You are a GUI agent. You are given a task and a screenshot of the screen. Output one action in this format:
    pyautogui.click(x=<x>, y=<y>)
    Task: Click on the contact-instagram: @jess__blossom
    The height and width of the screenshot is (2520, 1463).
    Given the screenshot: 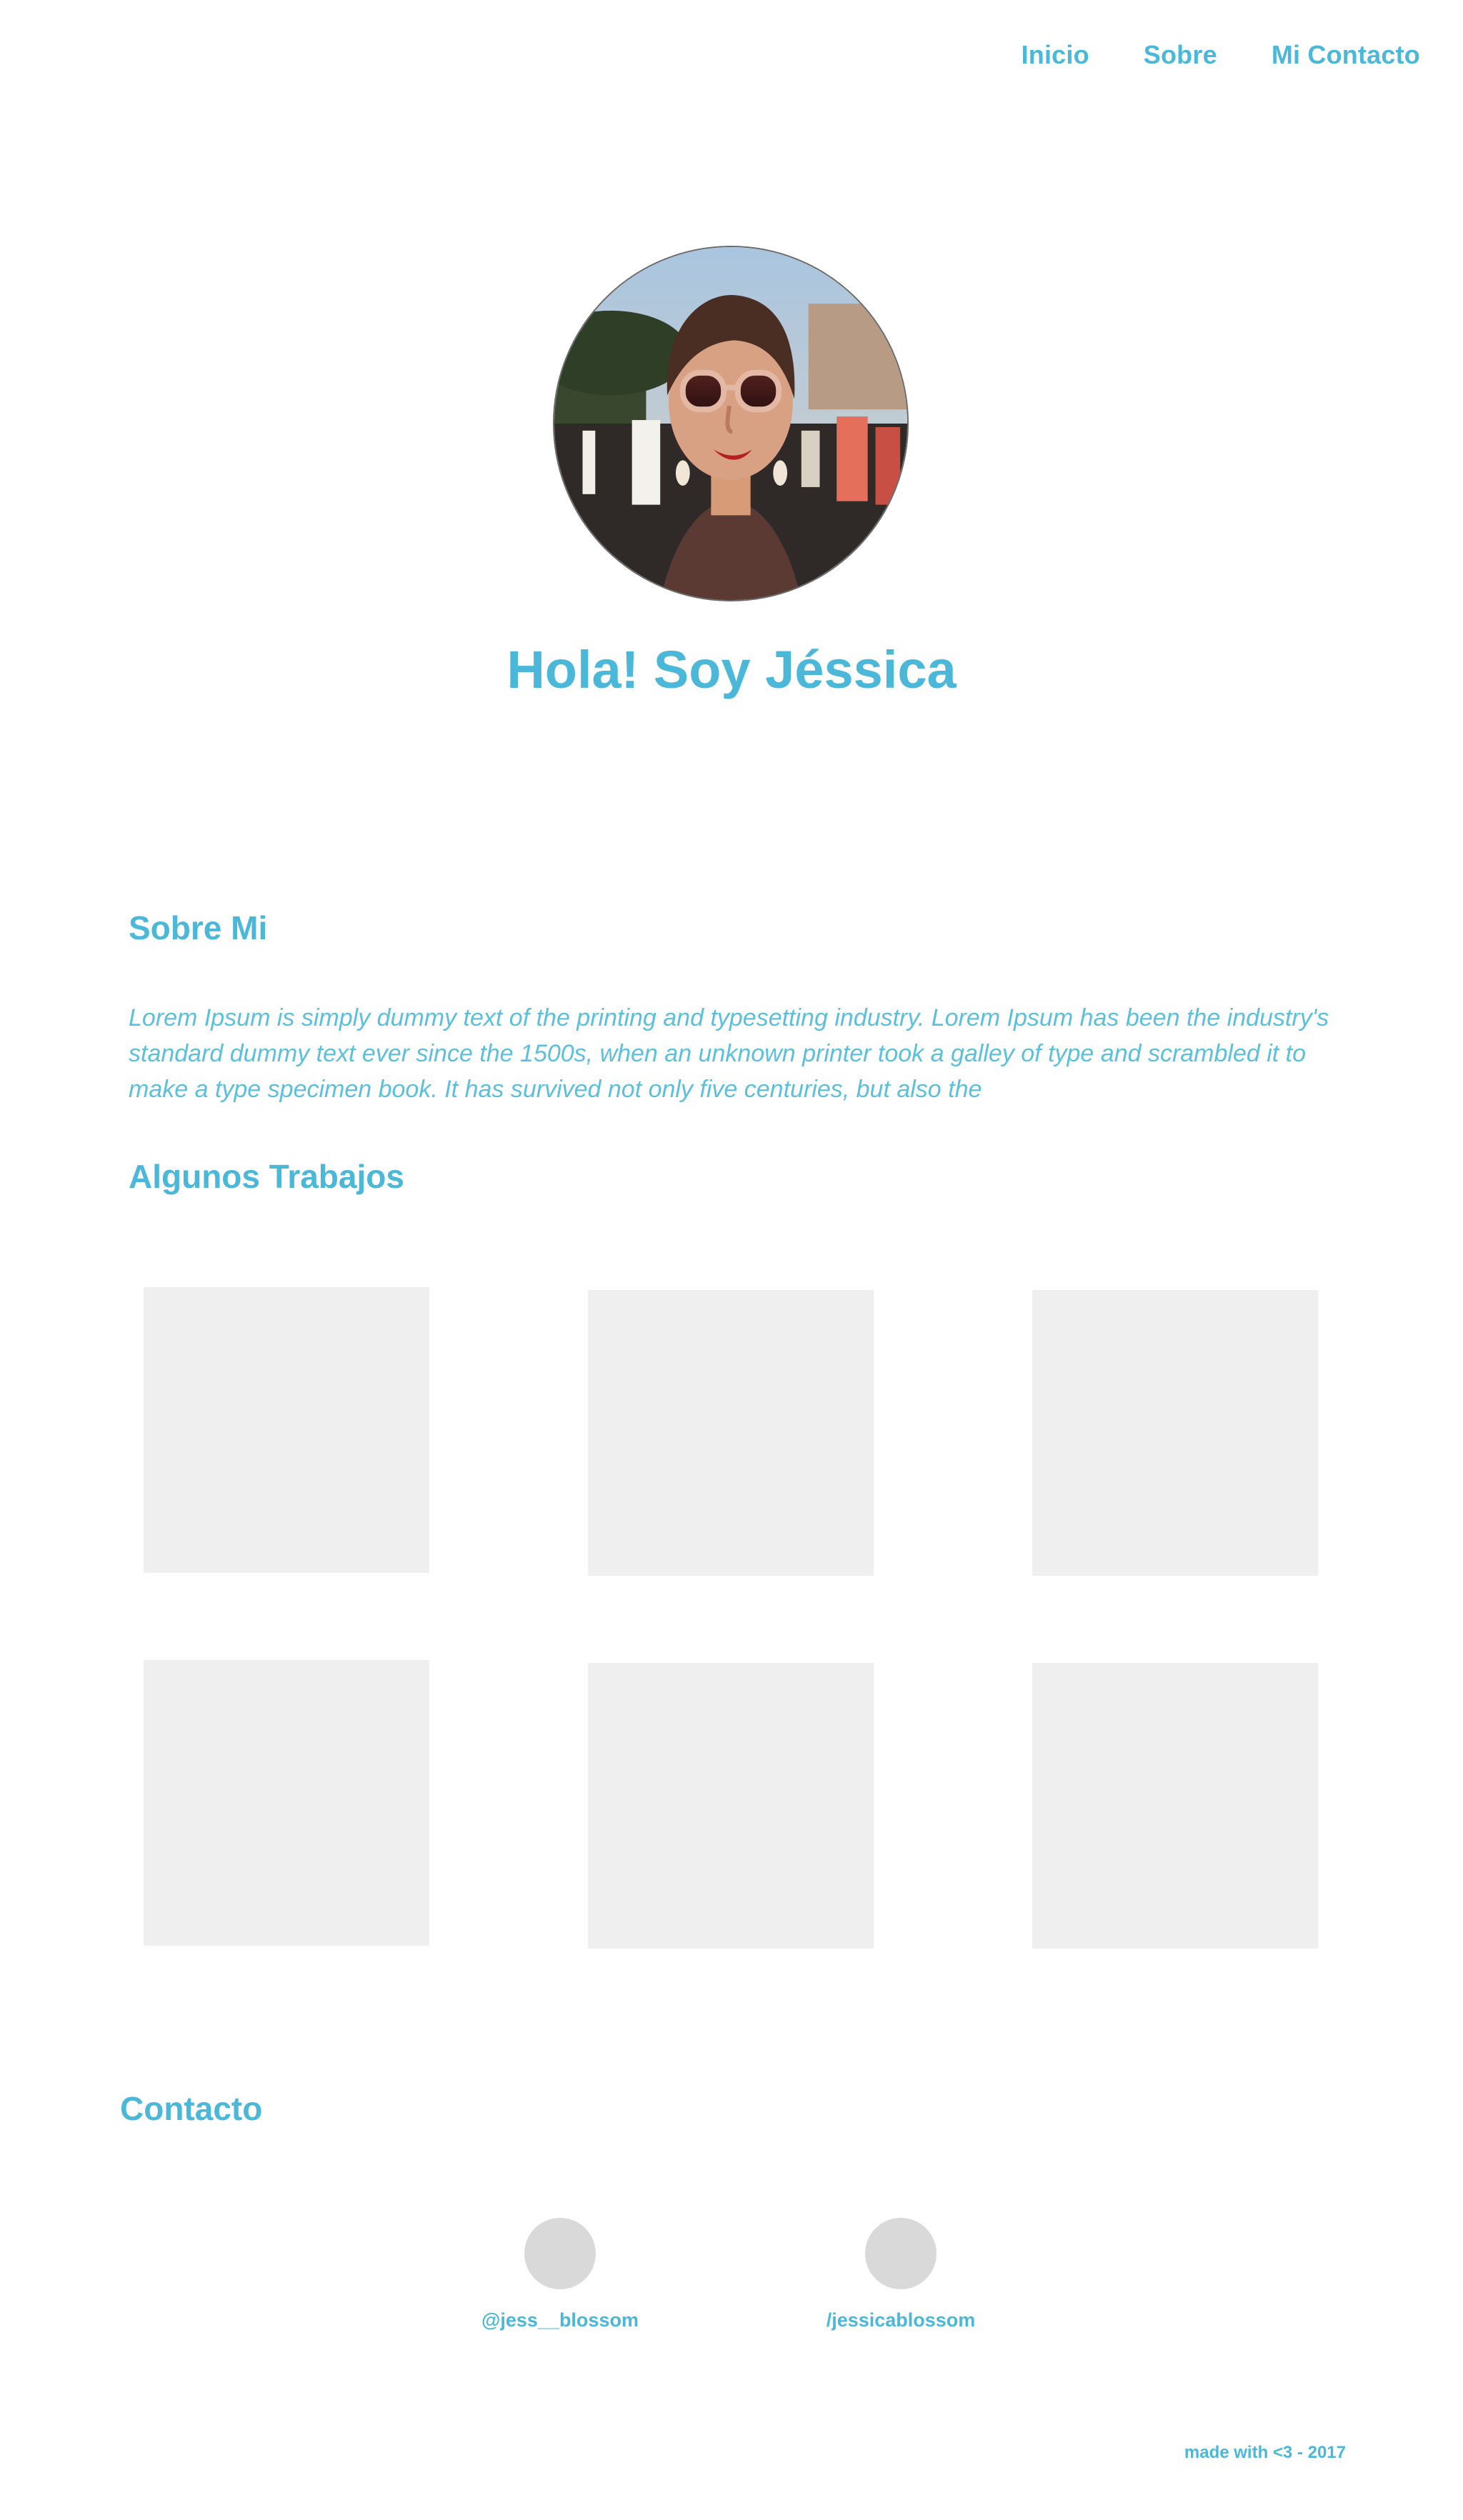 What is the action you would take?
    pyautogui.click(x=560, y=2274)
    